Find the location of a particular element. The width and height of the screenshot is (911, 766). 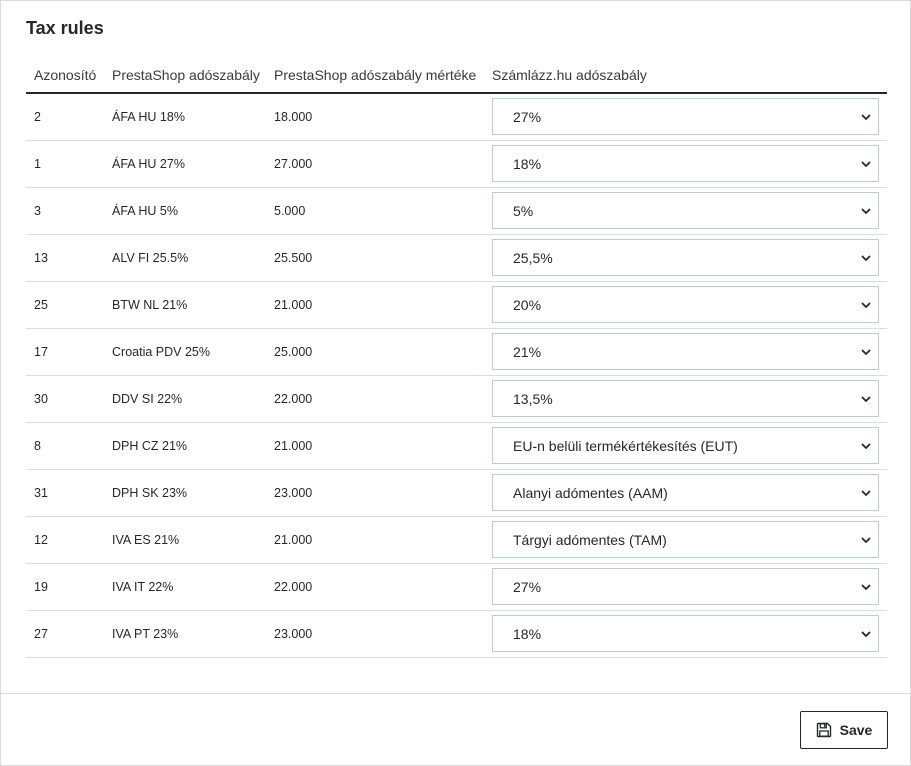

cell-id: 1 is located at coordinates (65, 164).